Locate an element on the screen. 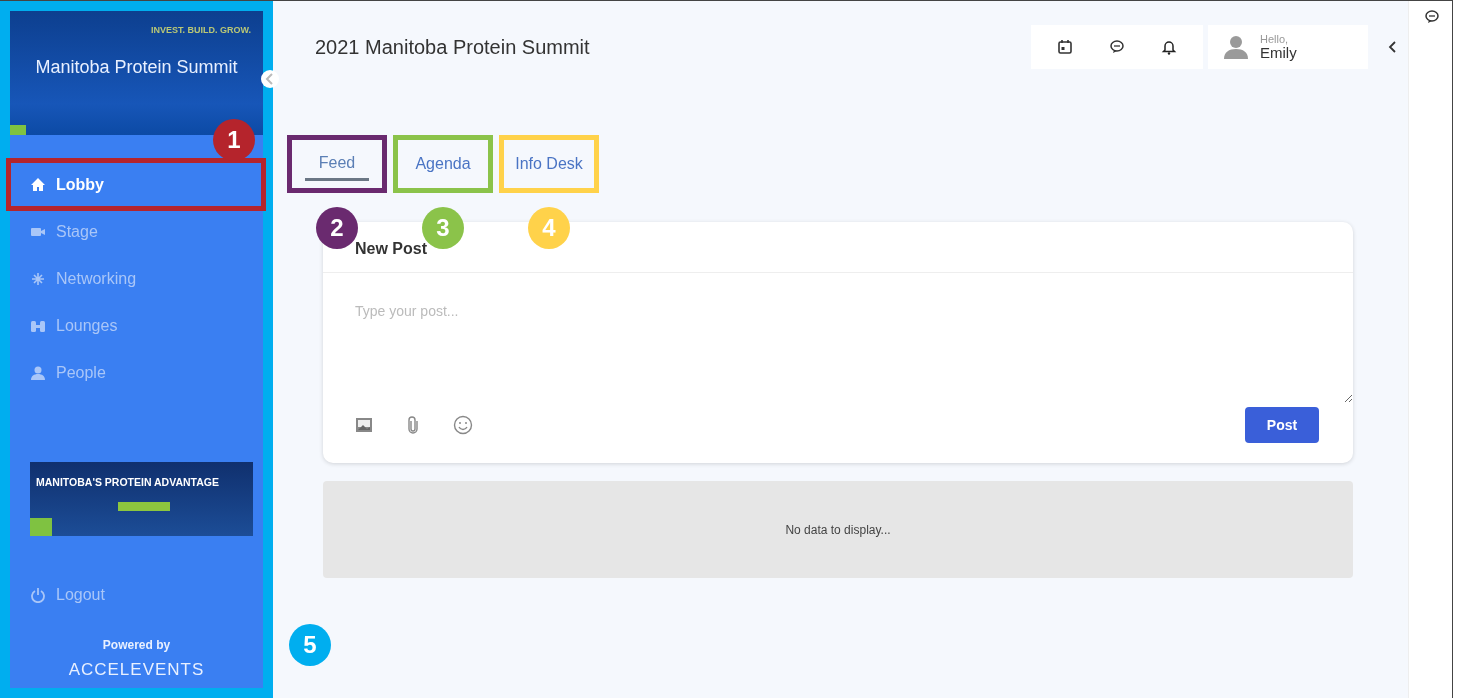 Image resolution: width=1457 pixels, height=698 pixels. sponsor-headline: MANITOBA'S PROTEIN ADVANTAGE is located at coordinates (127, 481).